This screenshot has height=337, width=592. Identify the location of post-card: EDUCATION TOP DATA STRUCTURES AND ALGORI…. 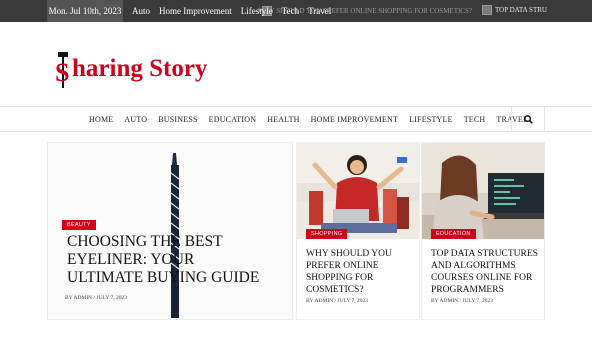
(483, 231).